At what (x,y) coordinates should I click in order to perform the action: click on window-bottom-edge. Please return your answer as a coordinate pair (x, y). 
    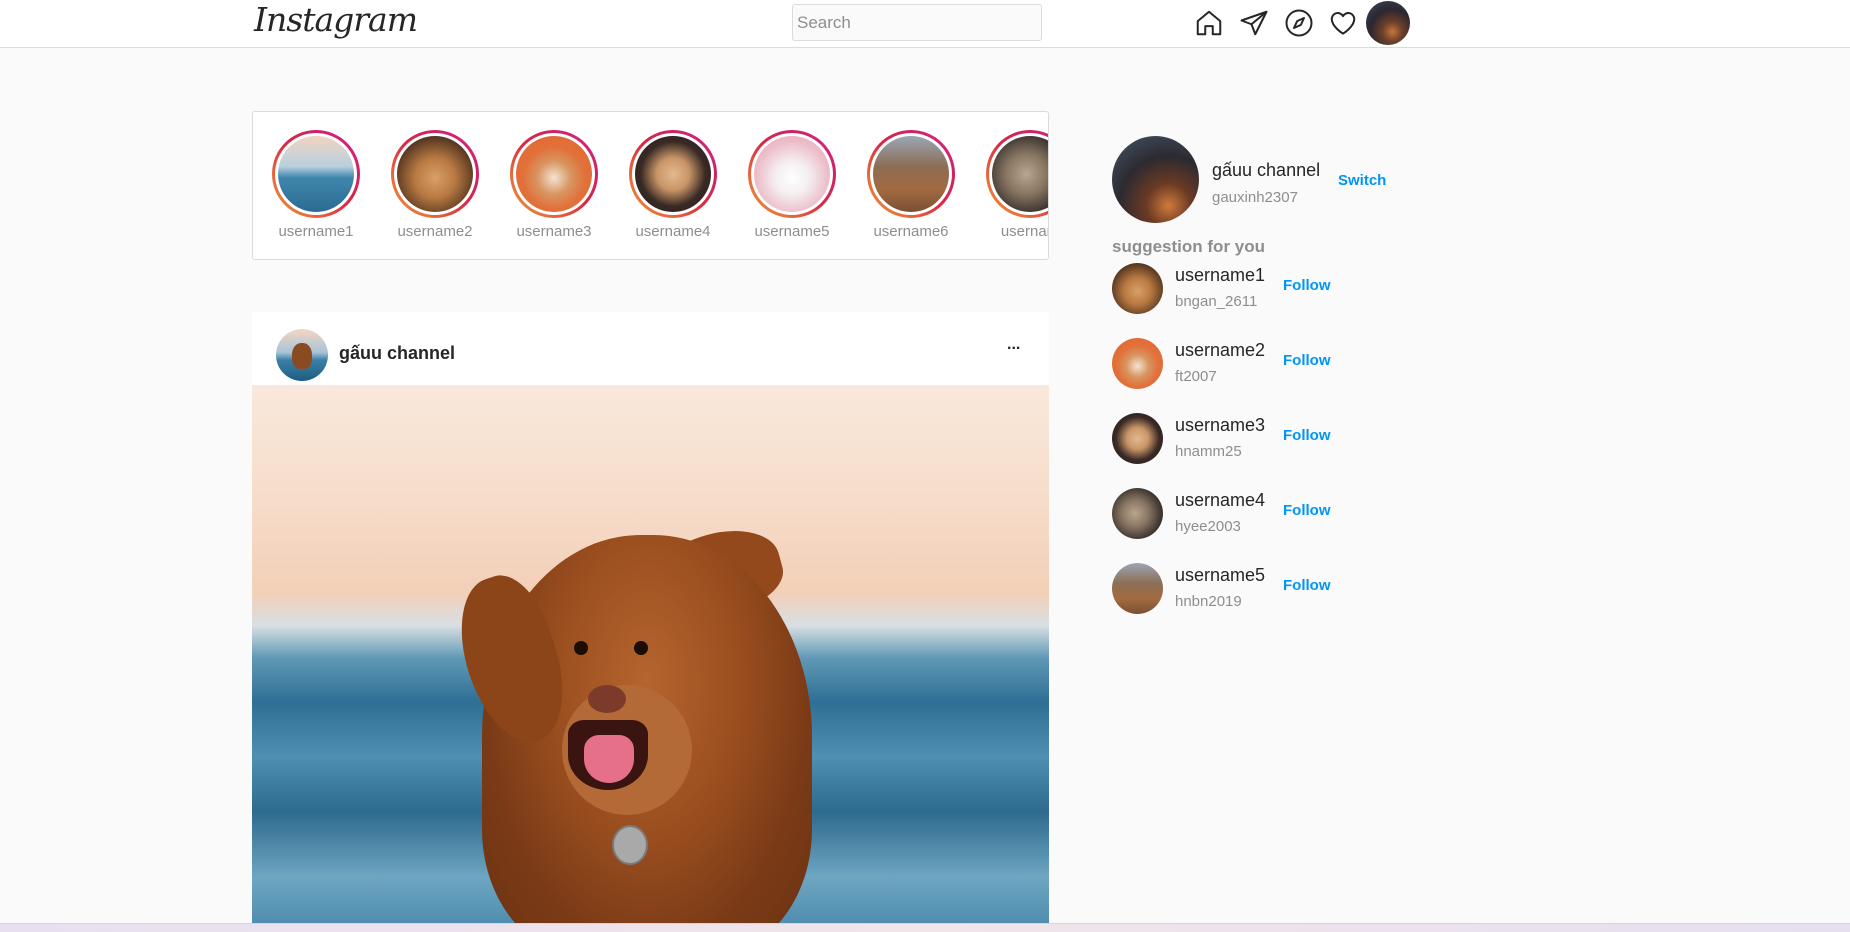
    Looking at the image, I should click on (925, 927).